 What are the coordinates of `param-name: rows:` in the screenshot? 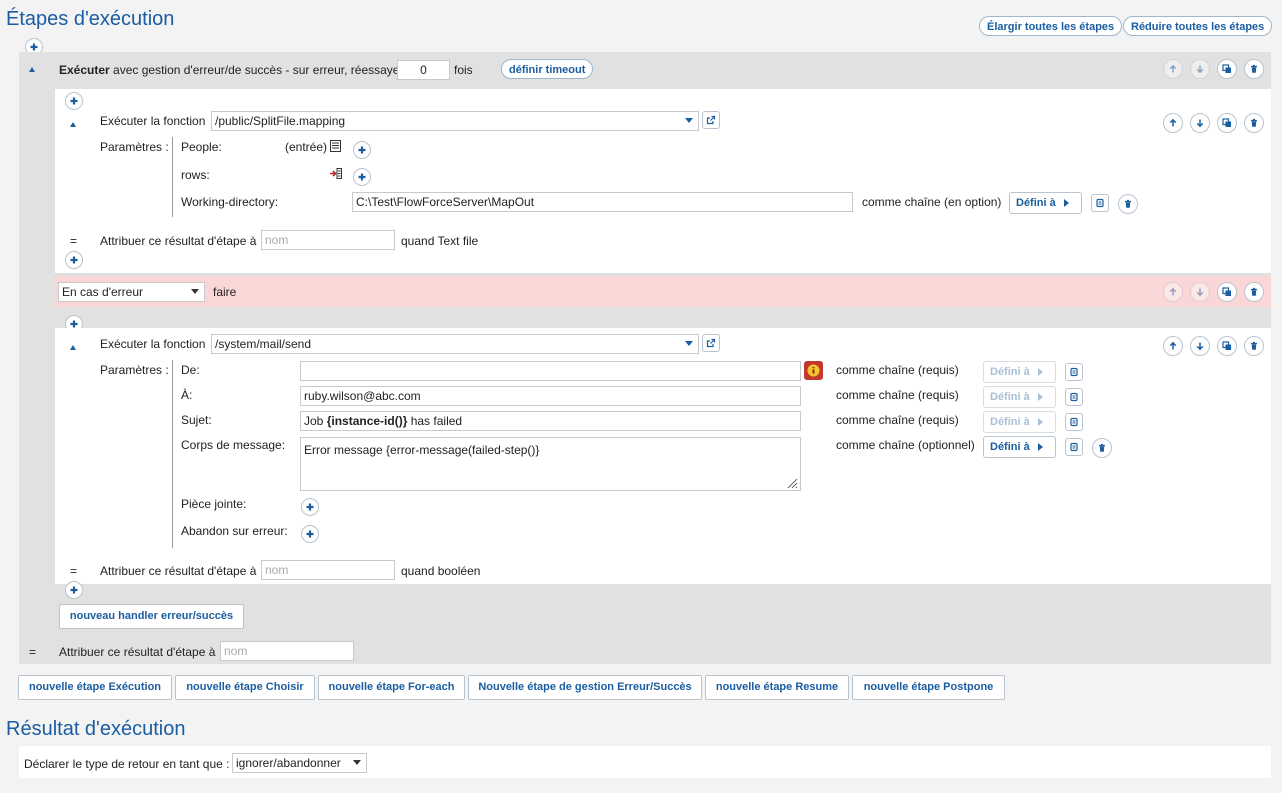 It's located at (195, 175).